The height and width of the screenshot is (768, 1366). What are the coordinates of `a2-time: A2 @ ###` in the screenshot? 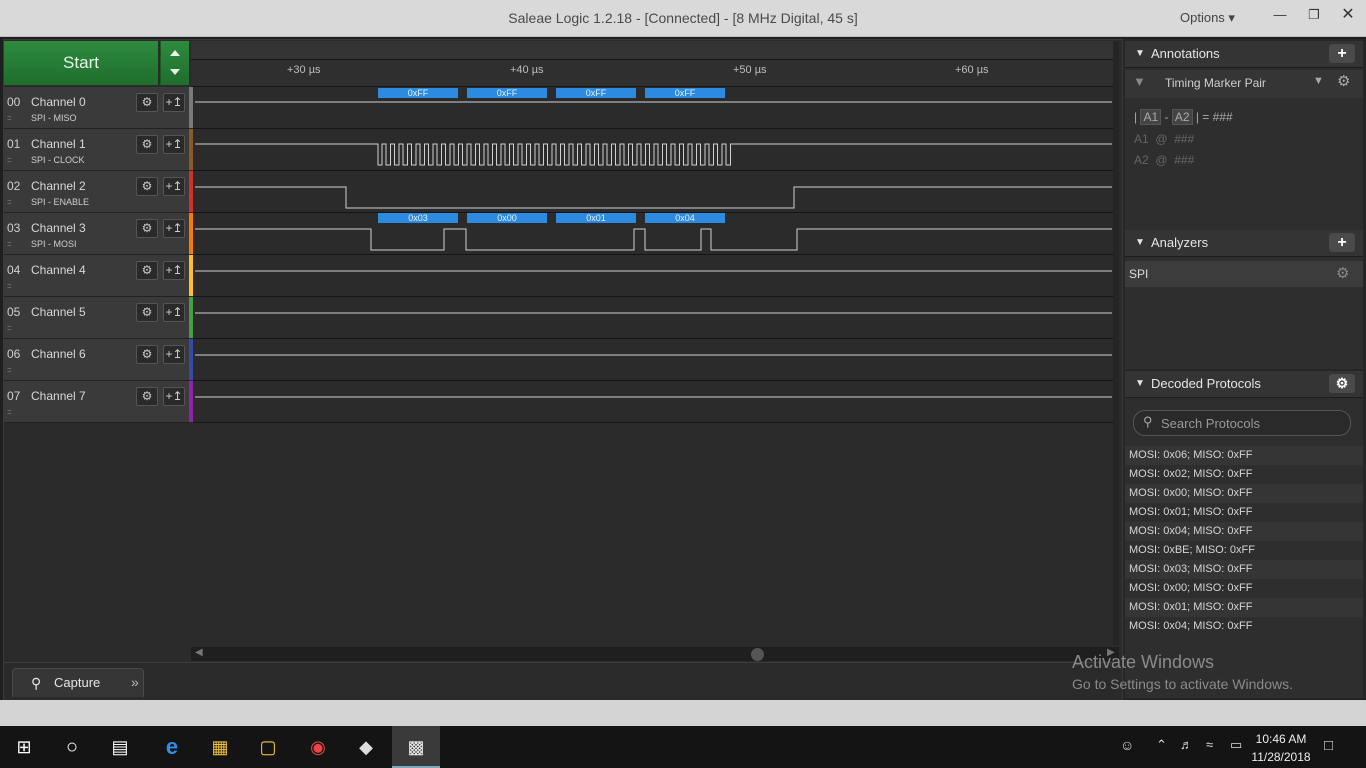 It's located at (1164, 160).